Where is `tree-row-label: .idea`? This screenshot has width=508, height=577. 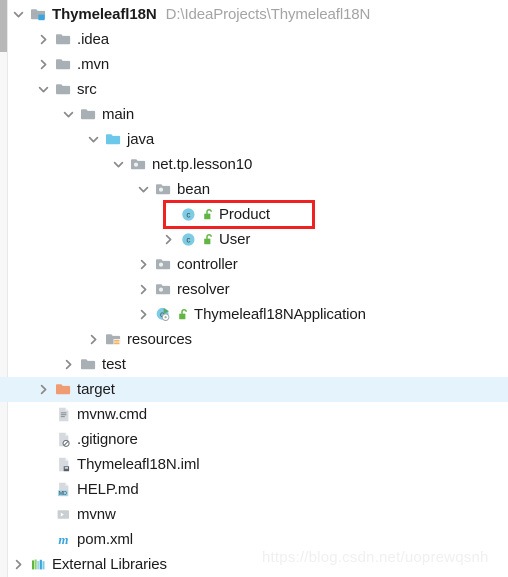 tree-row-label: .idea is located at coordinates (93, 39).